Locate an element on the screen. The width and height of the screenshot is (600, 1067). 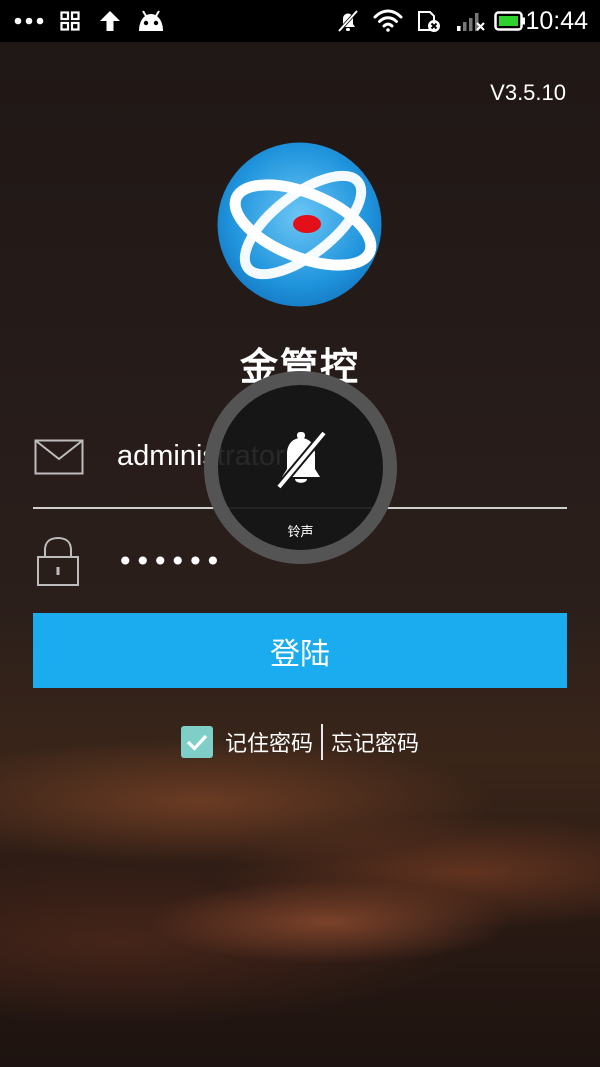
remember-password-label: 记住密码 is located at coordinates (269, 742).